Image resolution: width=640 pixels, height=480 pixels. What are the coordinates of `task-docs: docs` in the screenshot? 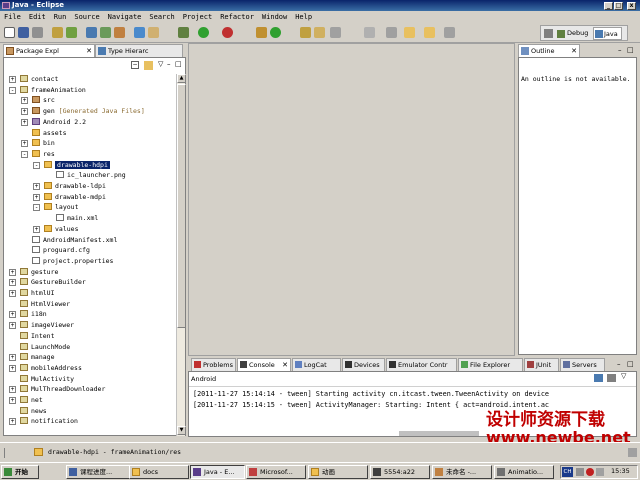 It's located at (159, 472).